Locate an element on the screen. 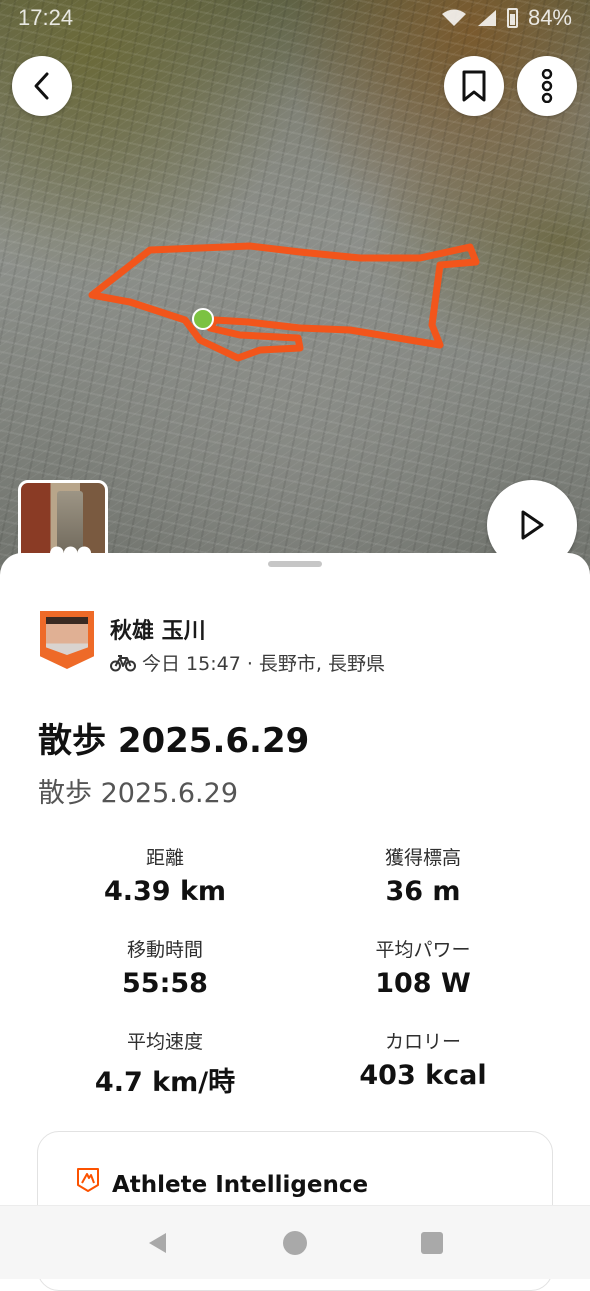  battery-icon is located at coordinates (512, 18).